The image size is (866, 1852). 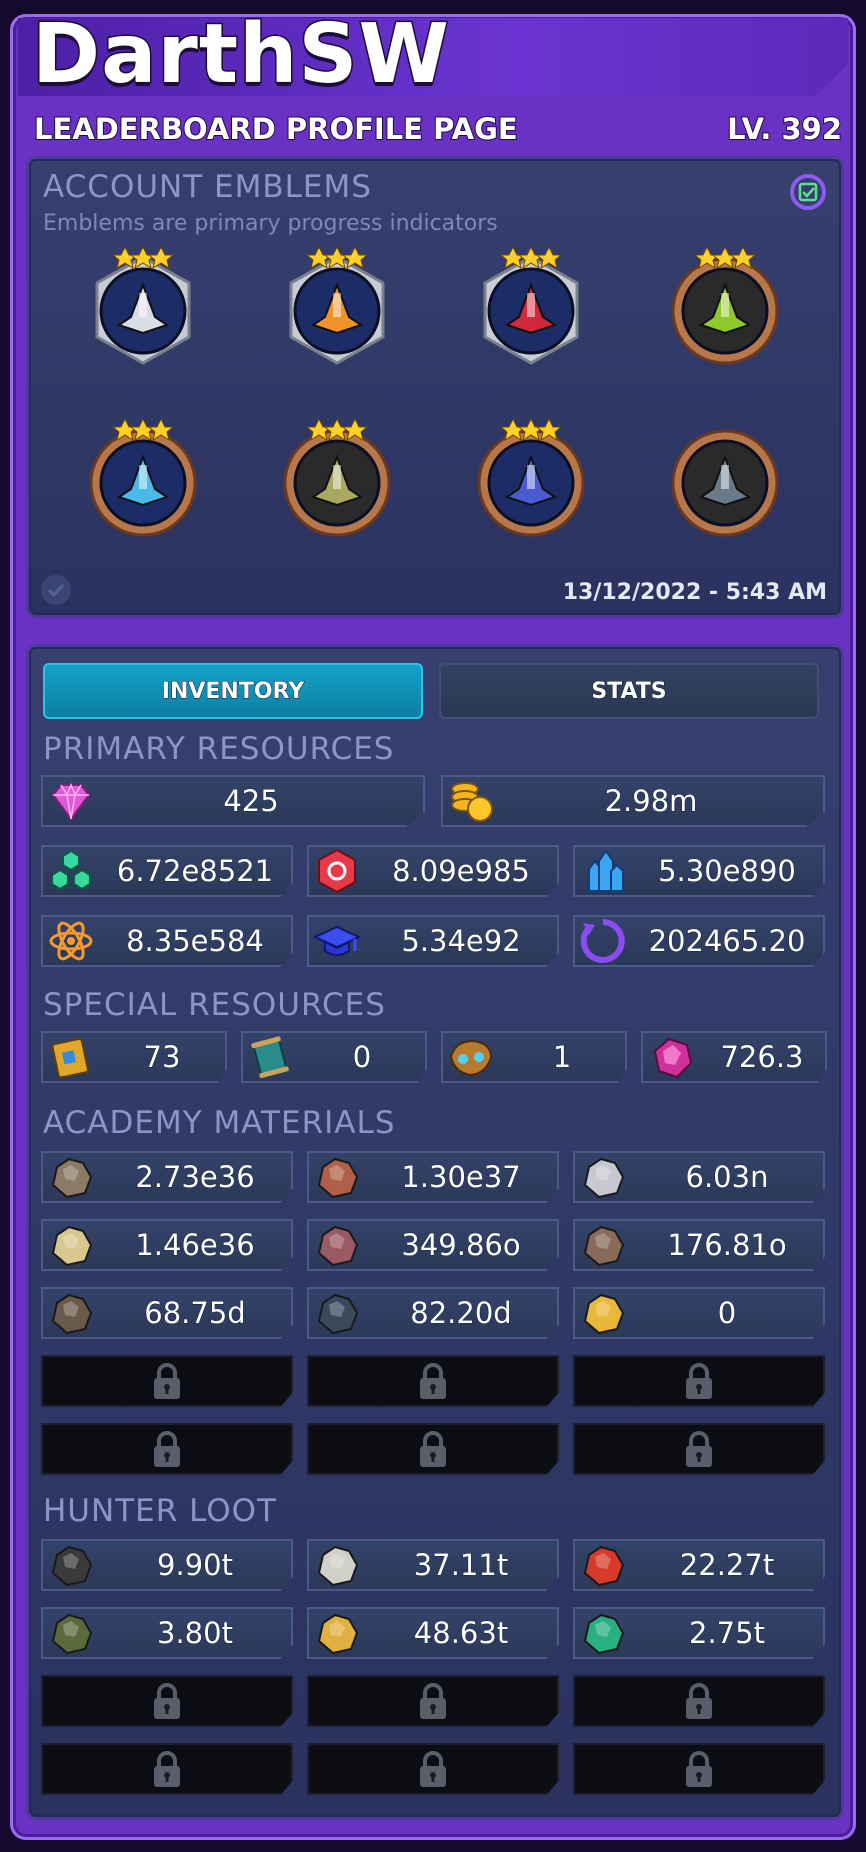 What do you see at coordinates (241, 54) in the screenshot?
I see `player-name: DarthSW` at bounding box center [241, 54].